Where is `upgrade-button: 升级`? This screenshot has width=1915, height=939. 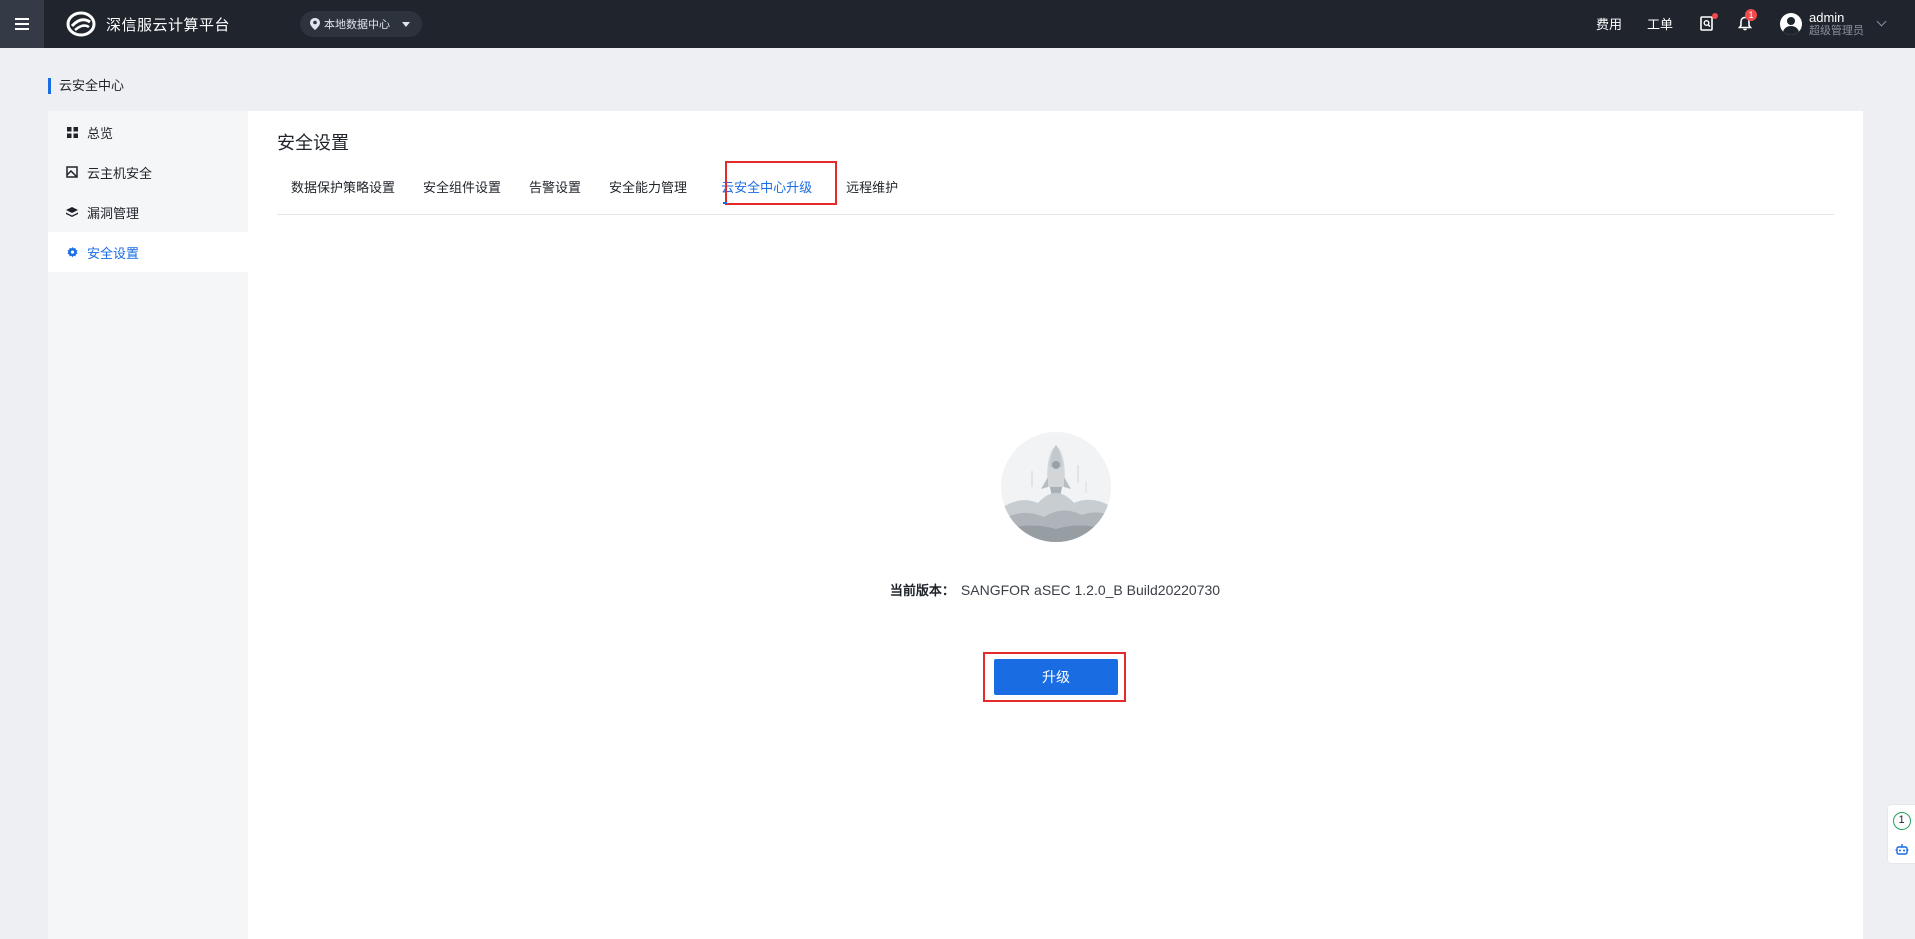 upgrade-button: 升级 is located at coordinates (1056, 677).